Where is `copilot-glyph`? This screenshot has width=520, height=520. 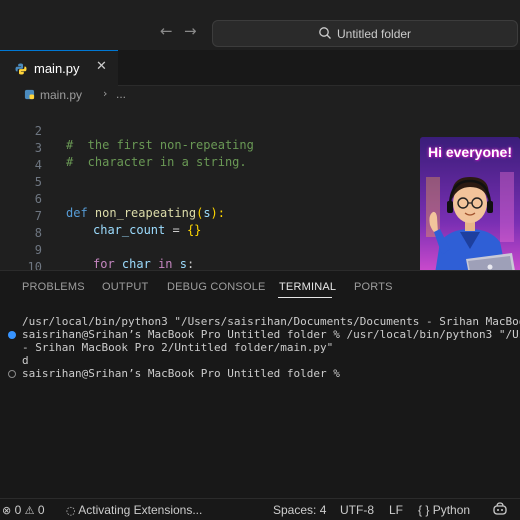
copilot-glyph is located at coordinates (500, 508).